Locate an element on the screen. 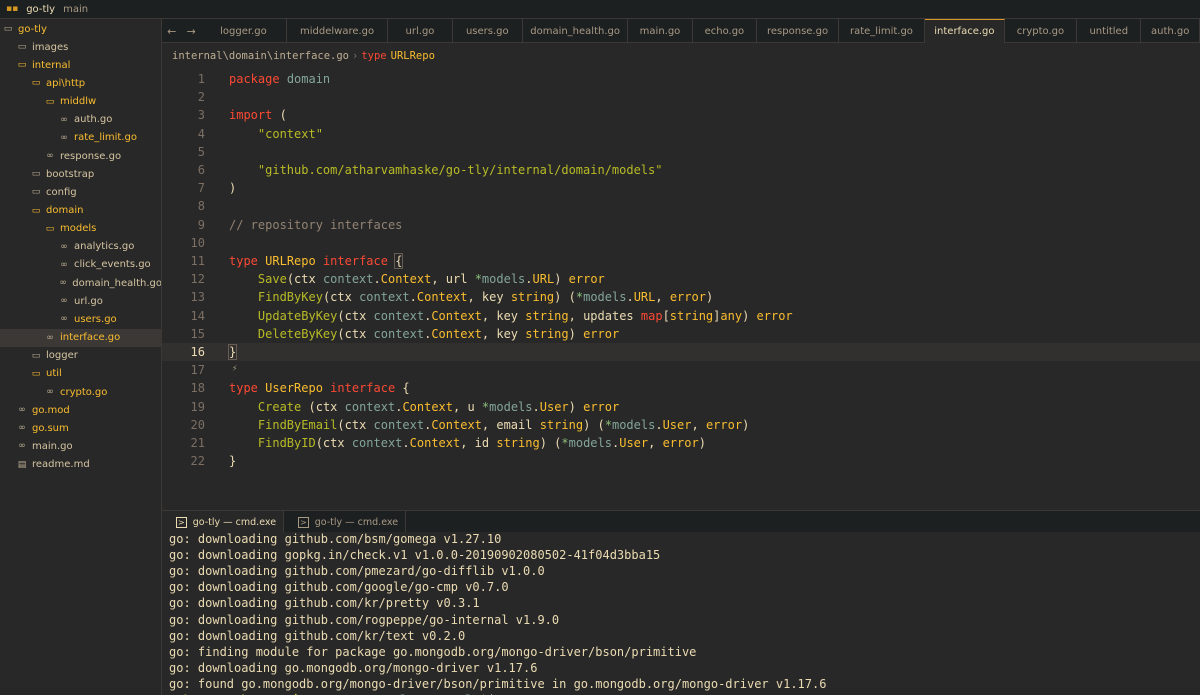 The image size is (1200, 695). tree-item: ▭ logger is located at coordinates (80, 356).